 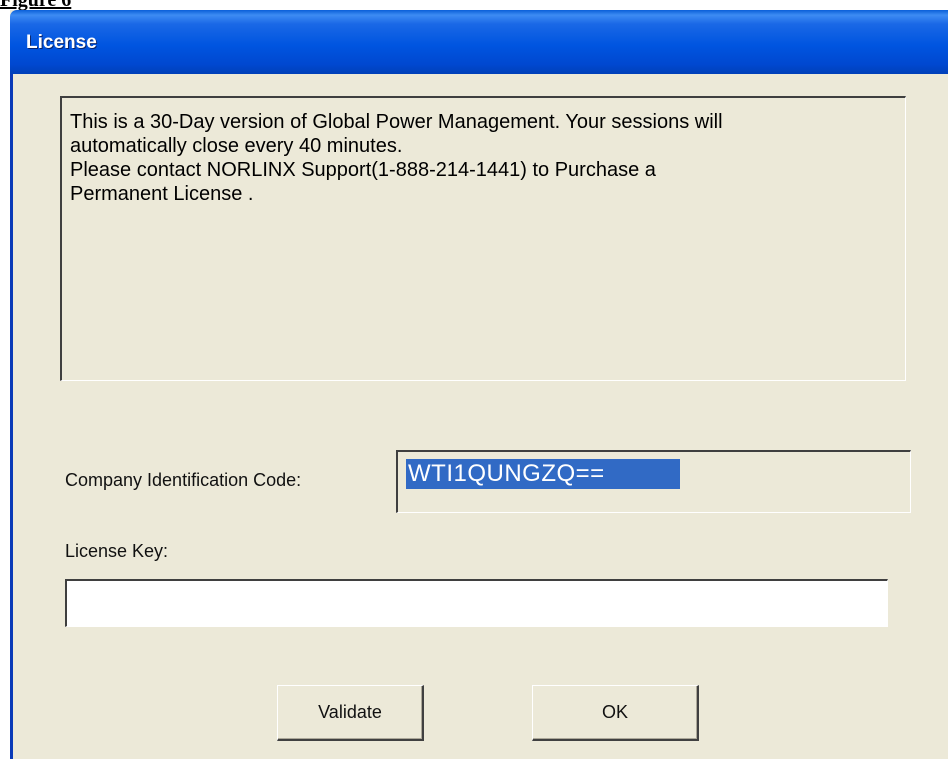 I want to click on license-key-label: License Key:, so click(x=117, y=551).